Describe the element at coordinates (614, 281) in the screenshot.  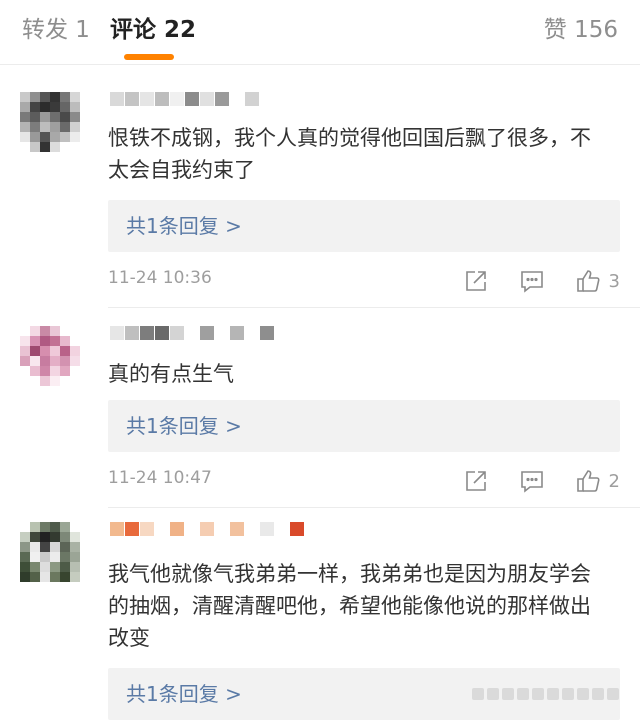
I see `like-count: 3` at that location.